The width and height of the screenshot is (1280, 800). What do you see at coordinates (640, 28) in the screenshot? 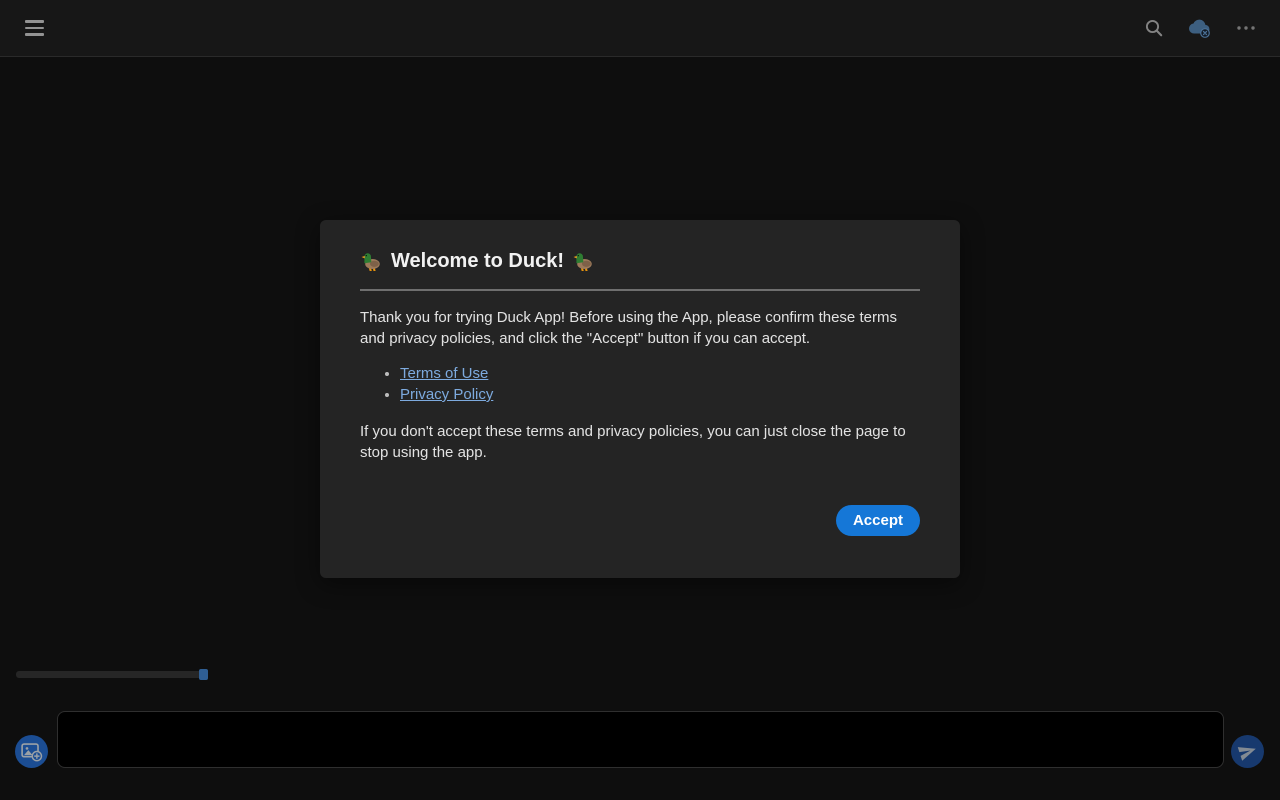
I see `top-bar` at bounding box center [640, 28].